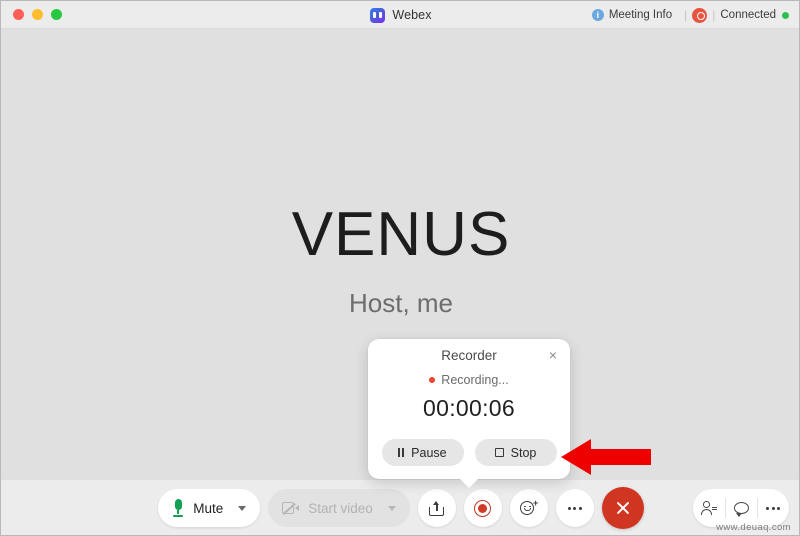 This screenshot has height=536, width=800. What do you see at coordinates (469, 452) in the screenshot?
I see `recorder-actions: Pause Stop` at bounding box center [469, 452].